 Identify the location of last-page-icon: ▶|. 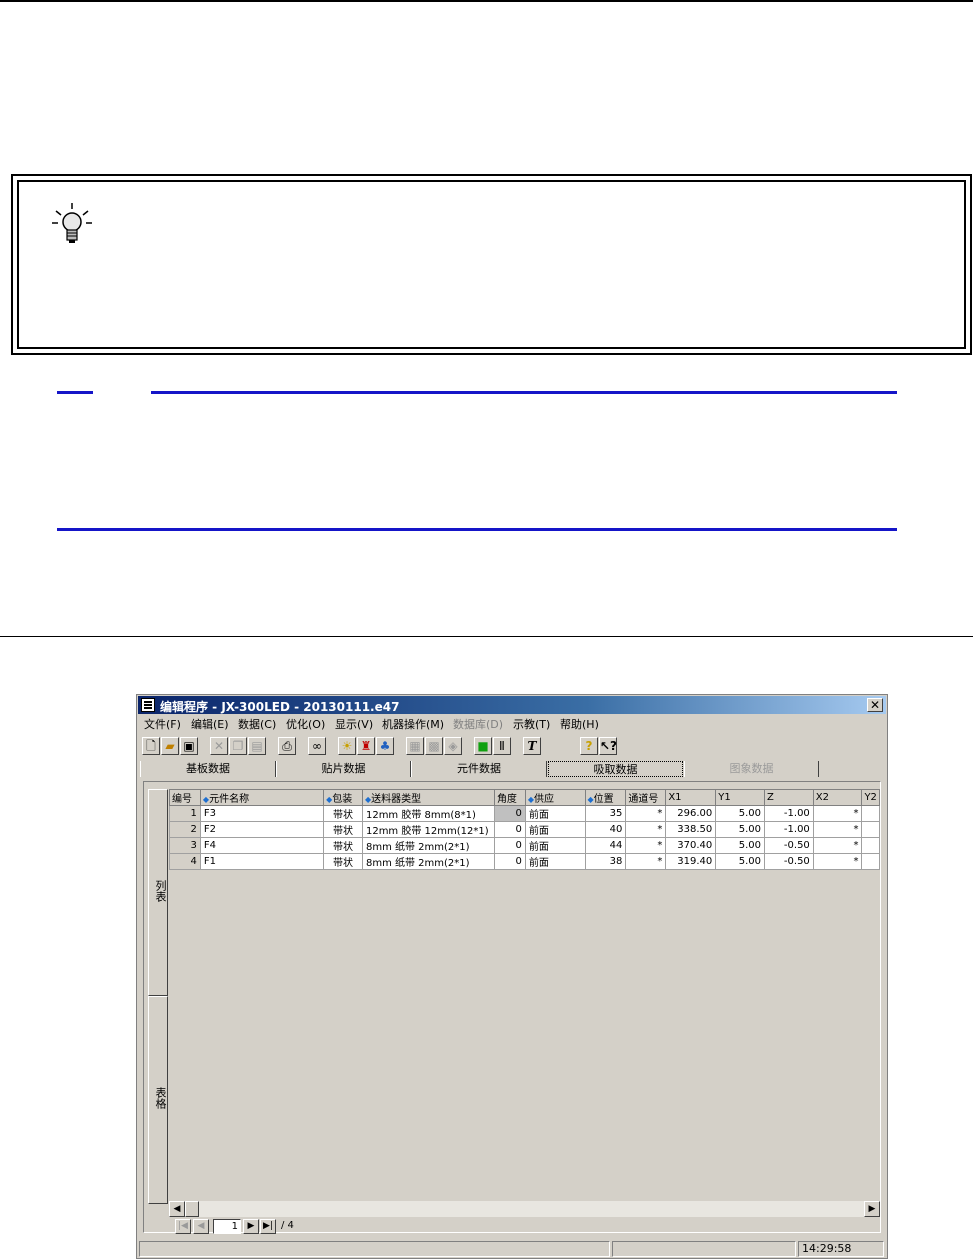
(268, 1226).